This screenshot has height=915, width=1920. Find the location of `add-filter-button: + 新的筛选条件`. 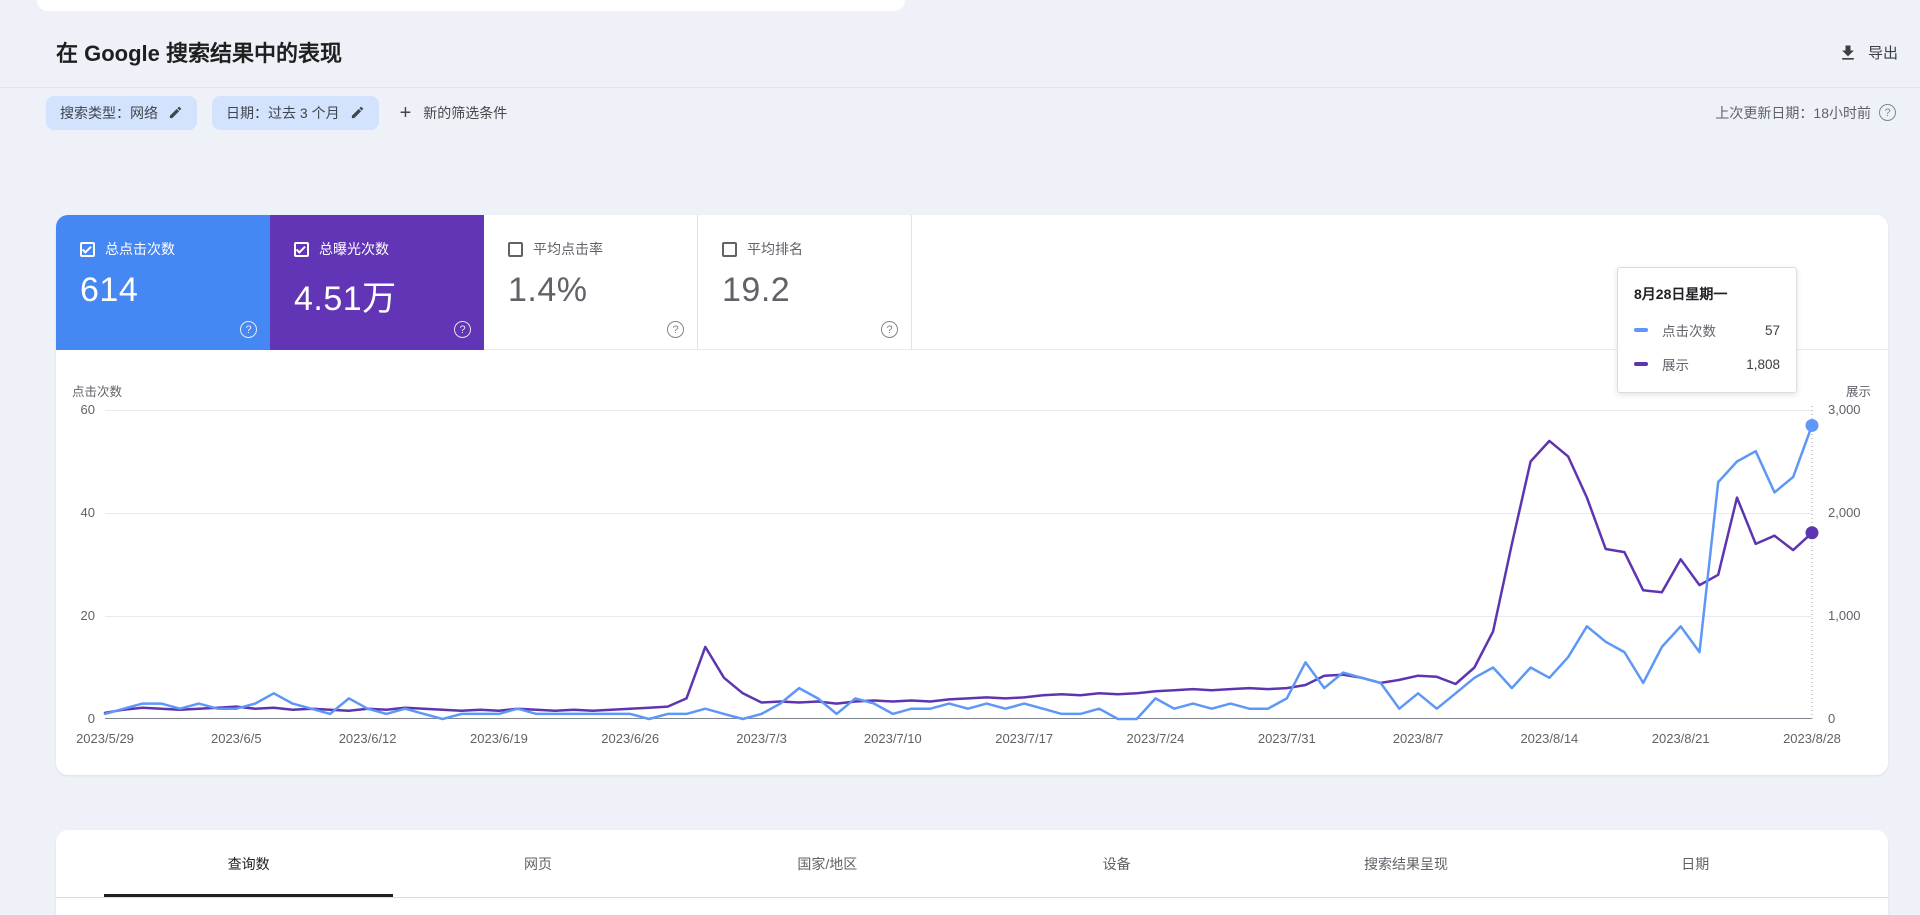

add-filter-button: + 新的筛选条件 is located at coordinates (454, 113).